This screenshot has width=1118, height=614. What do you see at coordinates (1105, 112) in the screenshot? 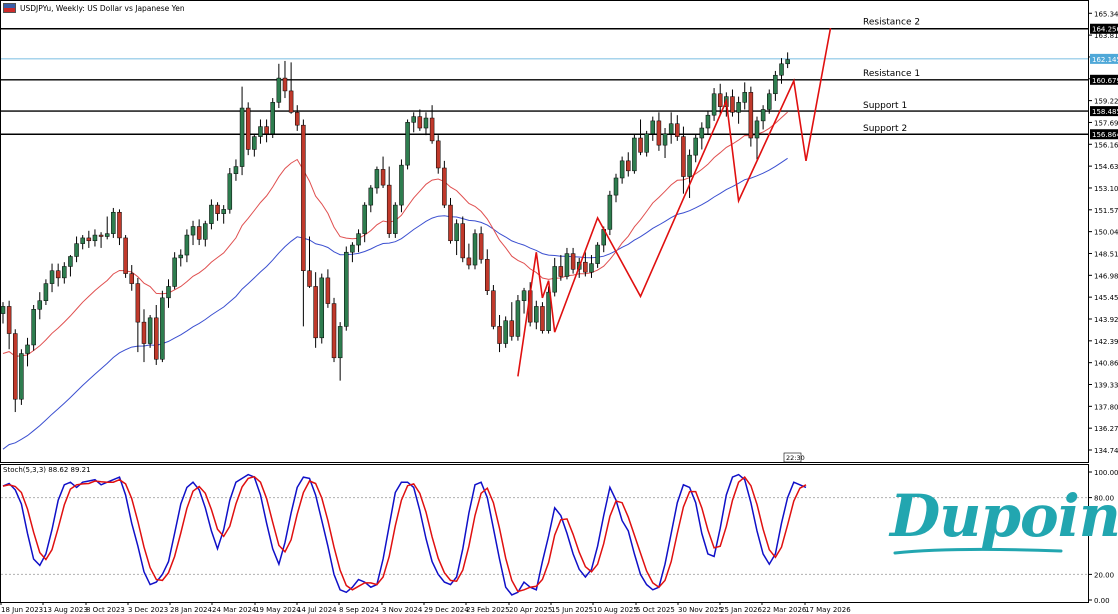
I see `level-price-label: 158.485` at bounding box center [1105, 112].